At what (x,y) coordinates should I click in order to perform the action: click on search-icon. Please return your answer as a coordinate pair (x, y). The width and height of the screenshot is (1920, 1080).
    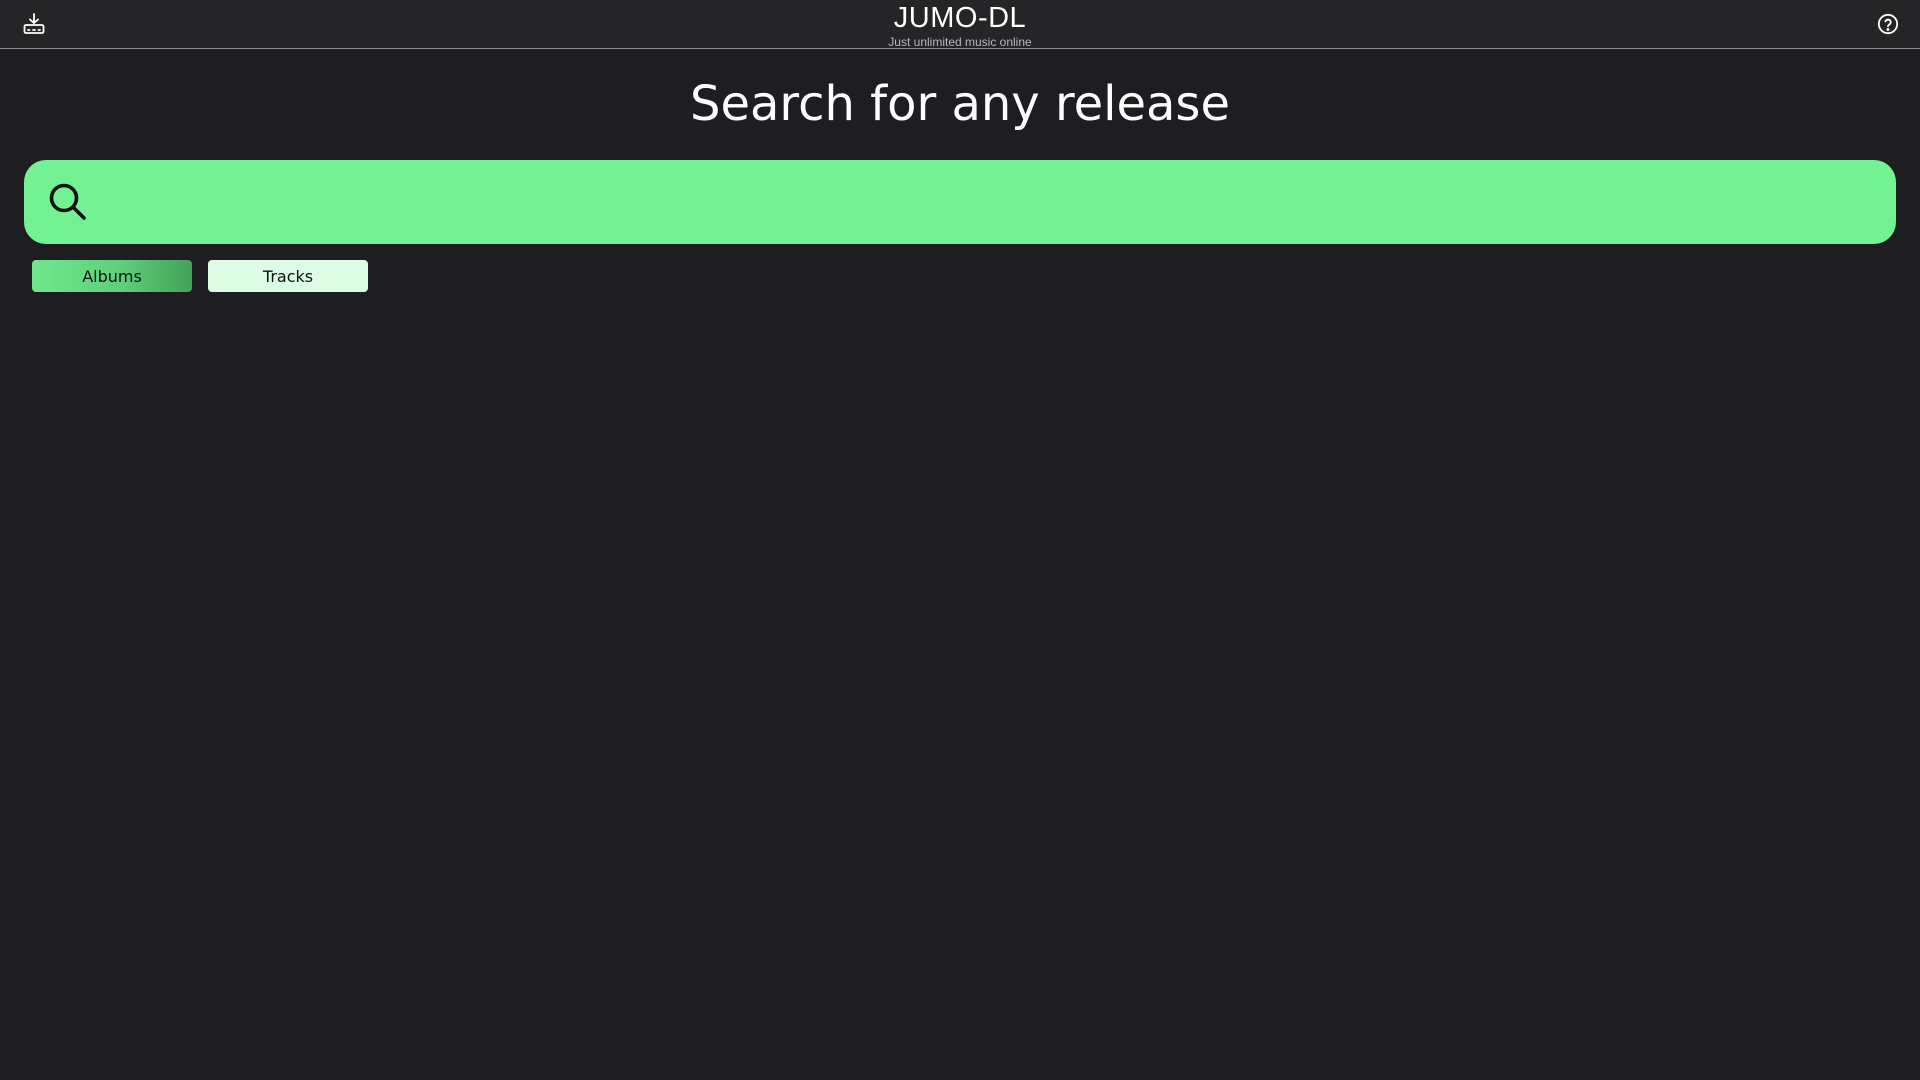
    Looking at the image, I should click on (67, 201).